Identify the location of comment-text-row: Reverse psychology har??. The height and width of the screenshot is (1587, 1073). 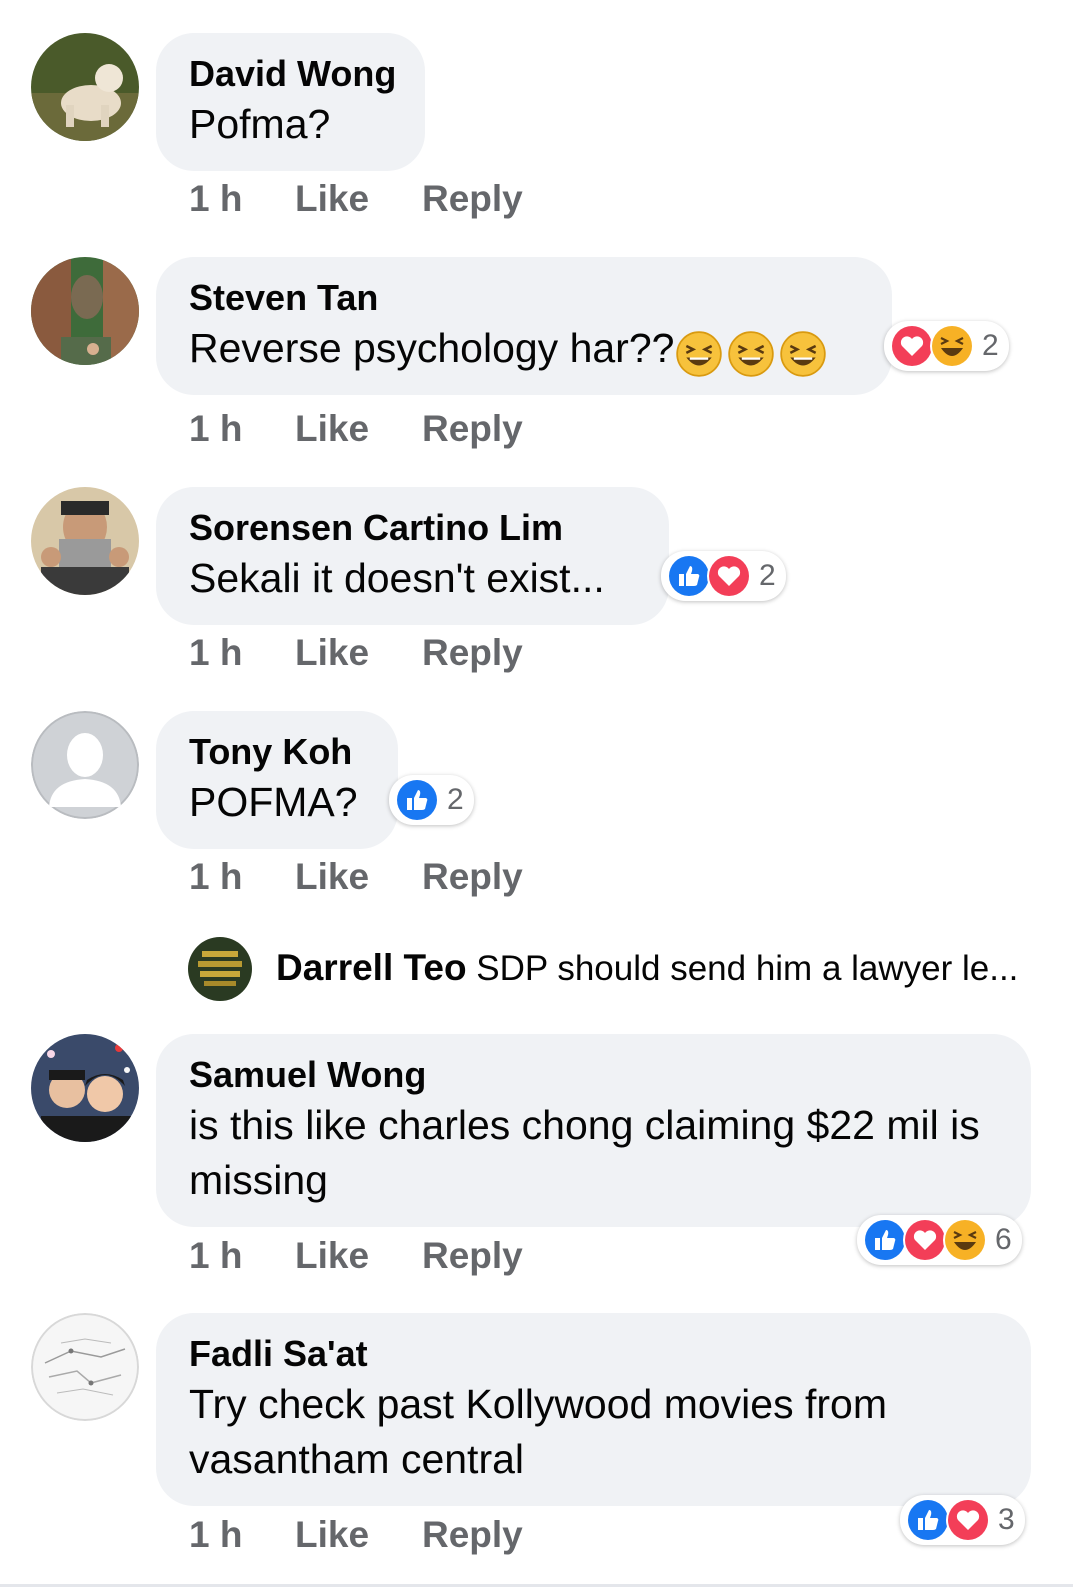
(524, 350).